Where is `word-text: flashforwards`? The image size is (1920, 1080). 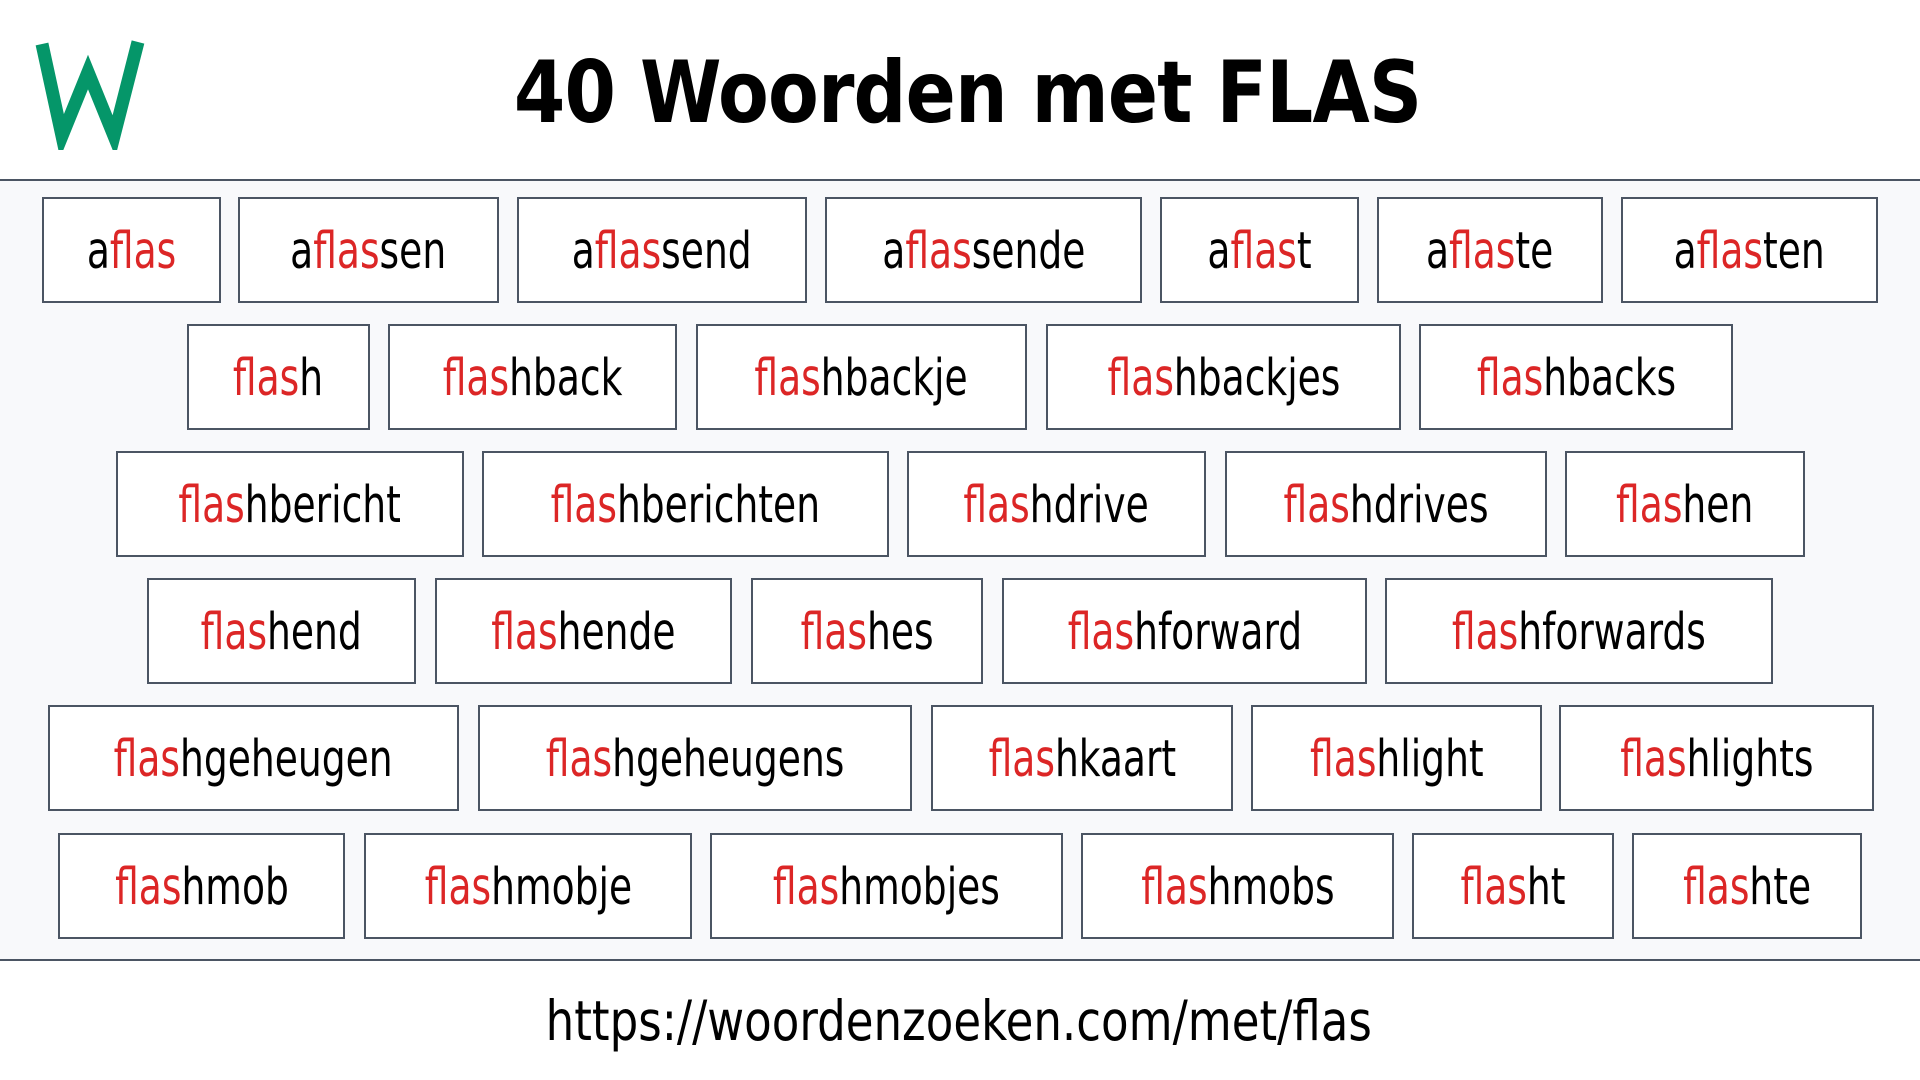 word-text: flashforwards is located at coordinates (1579, 633).